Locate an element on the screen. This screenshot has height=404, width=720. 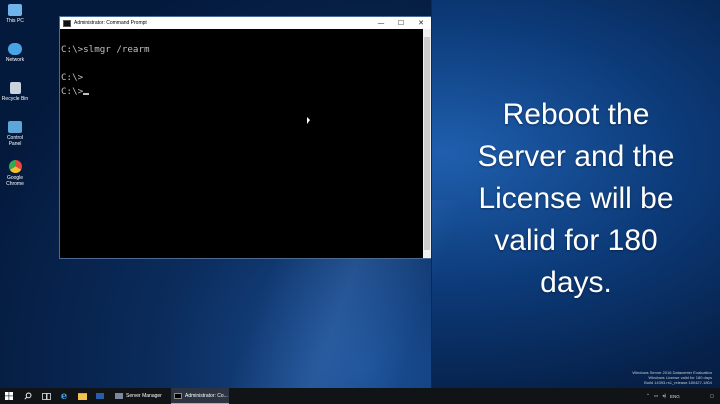
network-icon is located at coordinates (15, 49).